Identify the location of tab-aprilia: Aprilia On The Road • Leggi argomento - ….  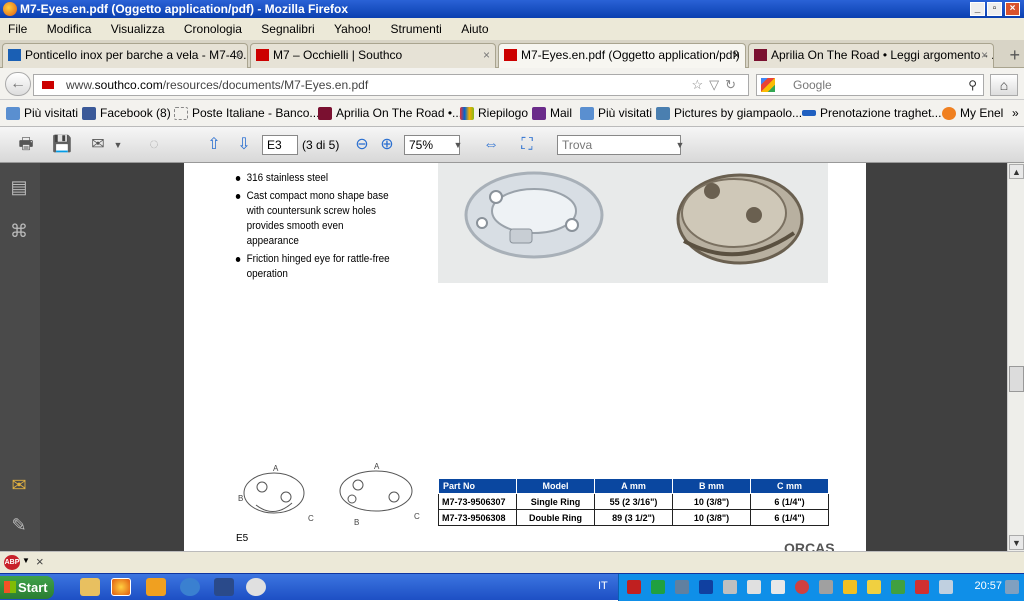
(871, 55).